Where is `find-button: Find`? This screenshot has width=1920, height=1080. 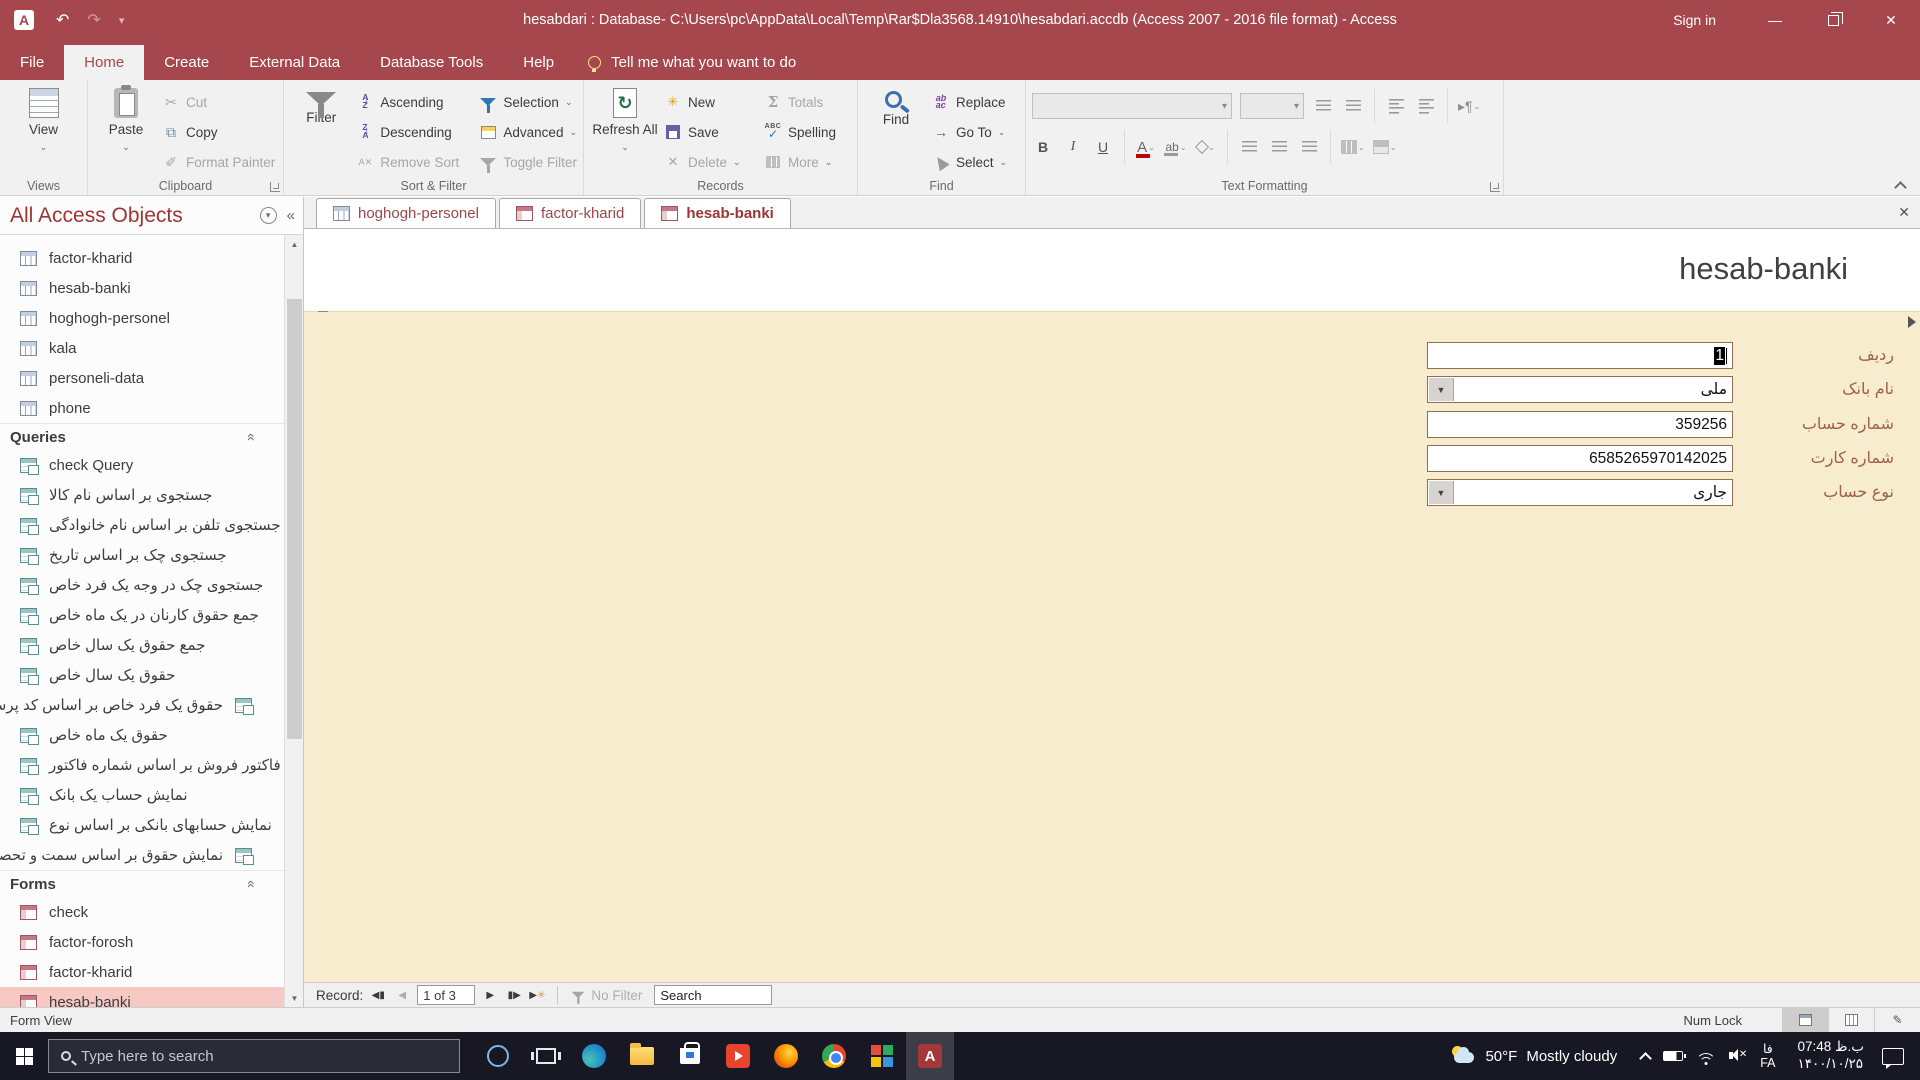
find-button: Find is located at coordinates (896, 131).